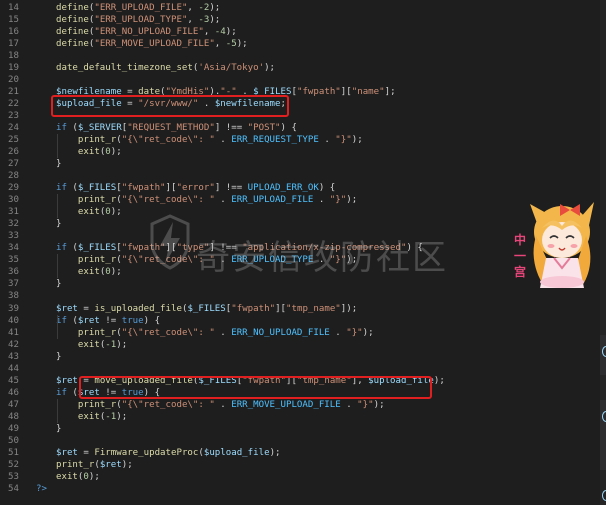 The height and width of the screenshot is (505, 606). I want to click on code-line: 40 if ($ret != true) {, so click(300, 321).